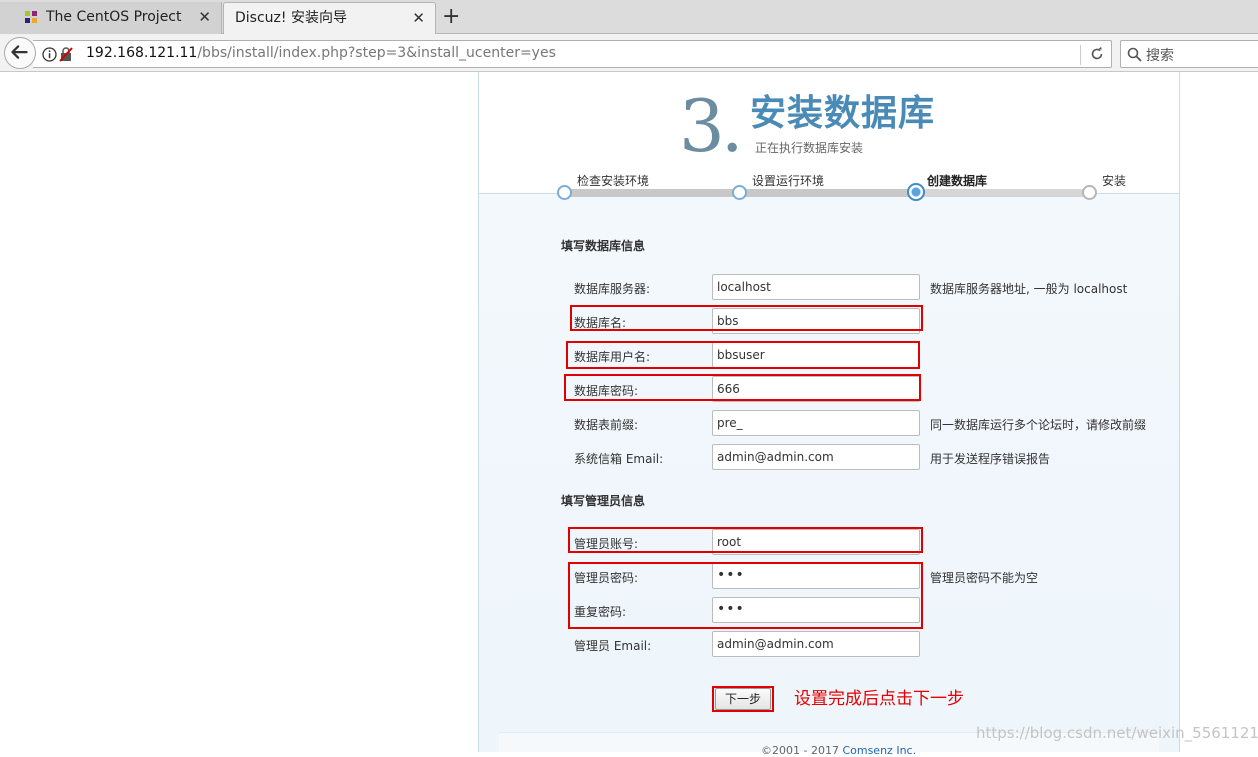  What do you see at coordinates (613, 646) in the screenshot?
I see `admin-email-label: 管理员 Email:` at bounding box center [613, 646].